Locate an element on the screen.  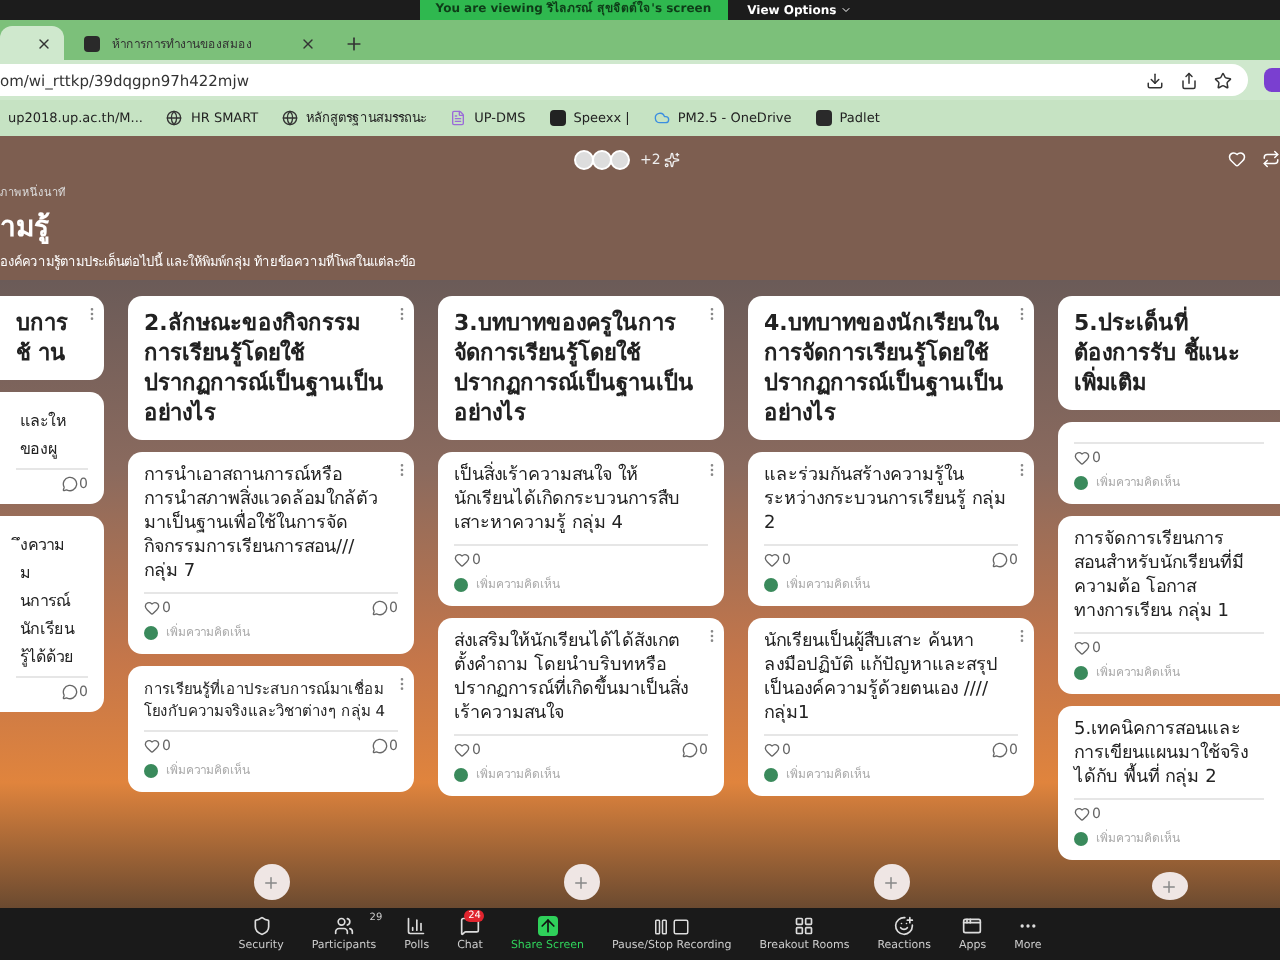
post-text-line: นักเรียน is located at coordinates (47, 629).